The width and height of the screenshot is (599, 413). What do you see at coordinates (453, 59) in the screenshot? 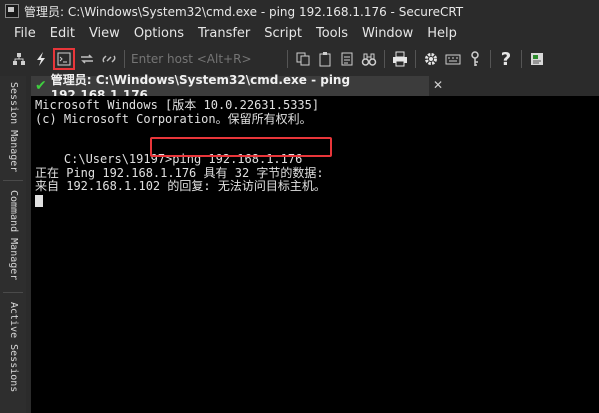
I see `keymap-icon` at bounding box center [453, 59].